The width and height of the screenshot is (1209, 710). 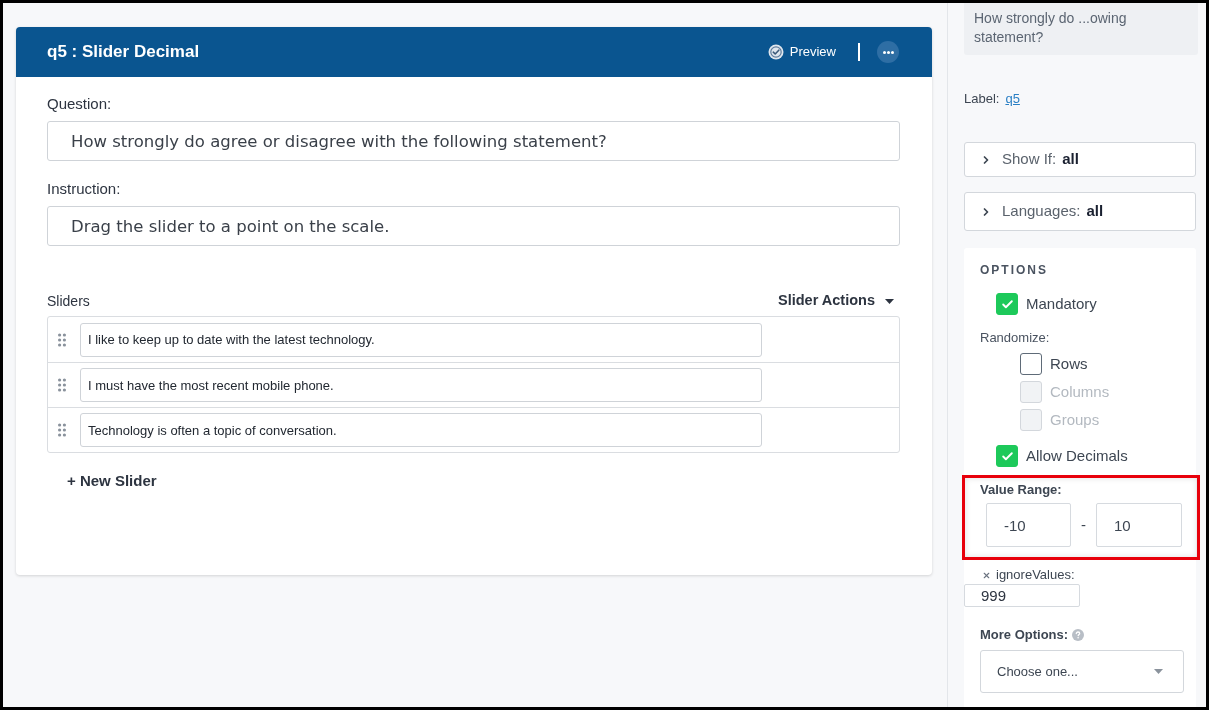 What do you see at coordinates (1061, 304) in the screenshot?
I see `checkbox-label: Mandatory` at bounding box center [1061, 304].